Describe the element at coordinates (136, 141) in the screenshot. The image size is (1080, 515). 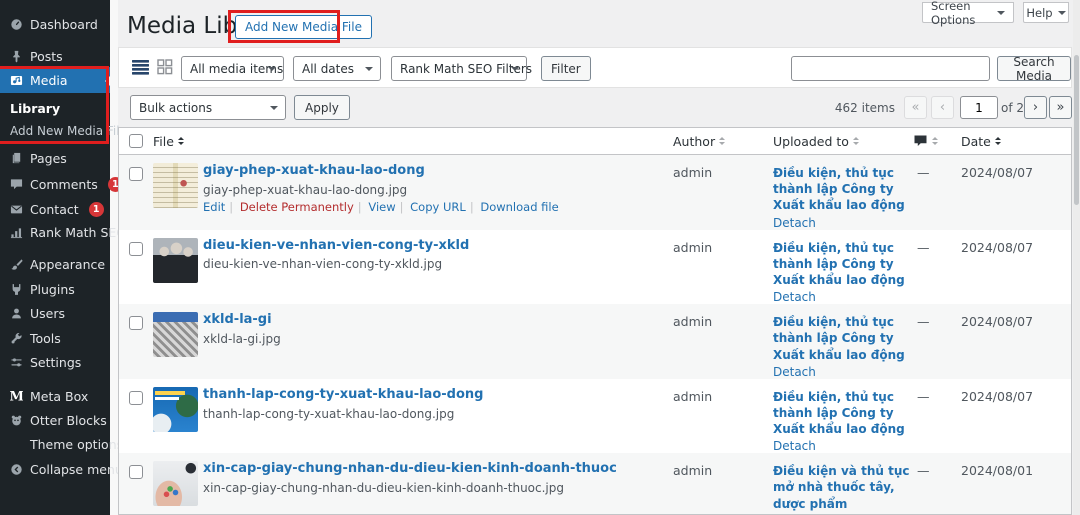
I see `select-all-checkbox` at that location.